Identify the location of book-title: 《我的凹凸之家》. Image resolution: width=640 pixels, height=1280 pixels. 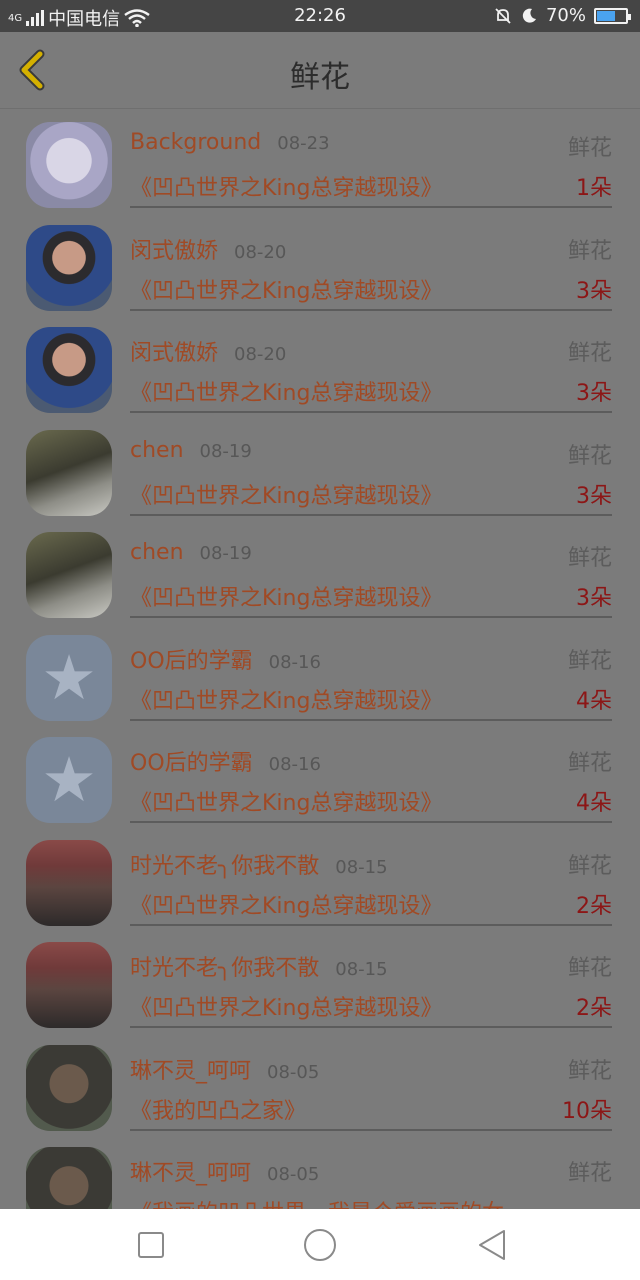
(218, 1111).